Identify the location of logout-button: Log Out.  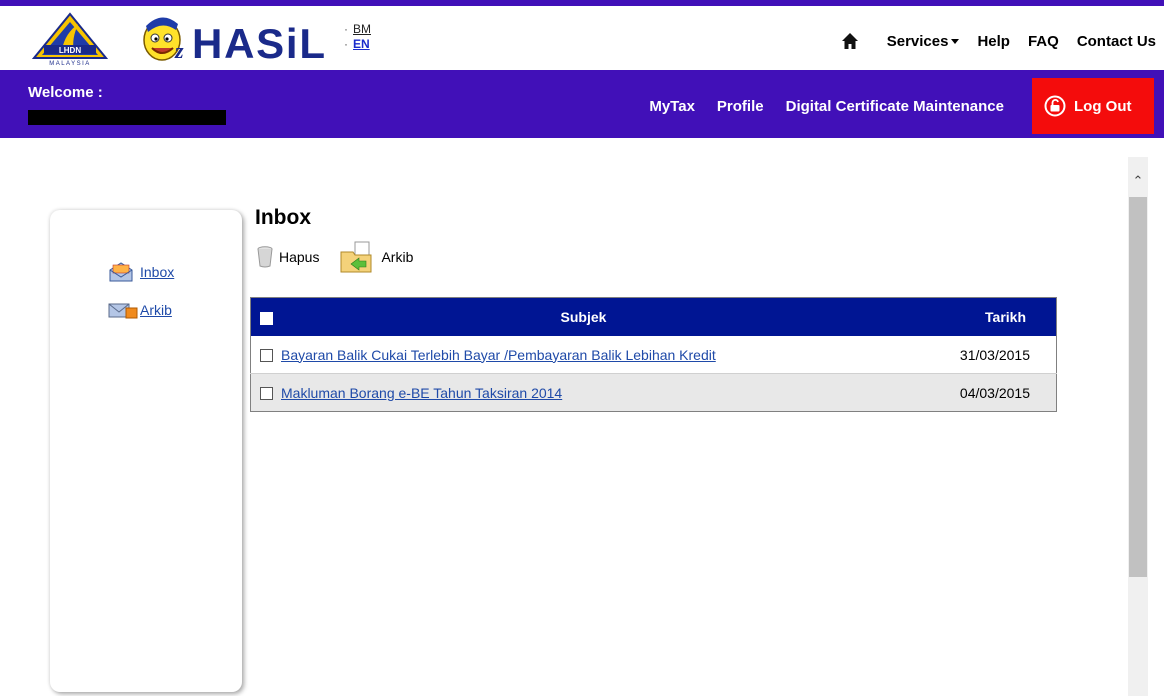
(1093, 106).